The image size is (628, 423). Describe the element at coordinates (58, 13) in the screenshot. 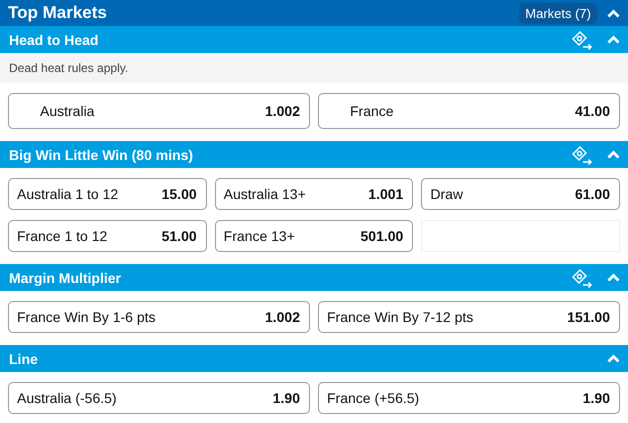

I see `top-markets-title: Top Markets` at that location.